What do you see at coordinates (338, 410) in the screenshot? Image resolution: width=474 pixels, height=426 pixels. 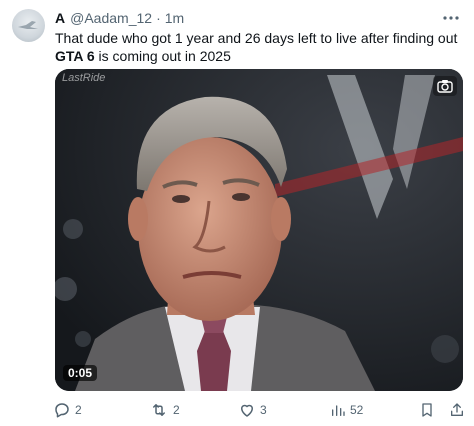 I see `views-icon` at bounding box center [338, 410].